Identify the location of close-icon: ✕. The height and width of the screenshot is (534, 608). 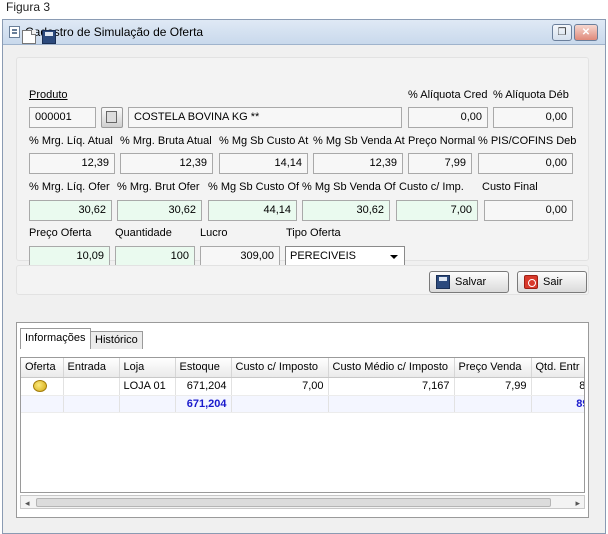
(586, 32).